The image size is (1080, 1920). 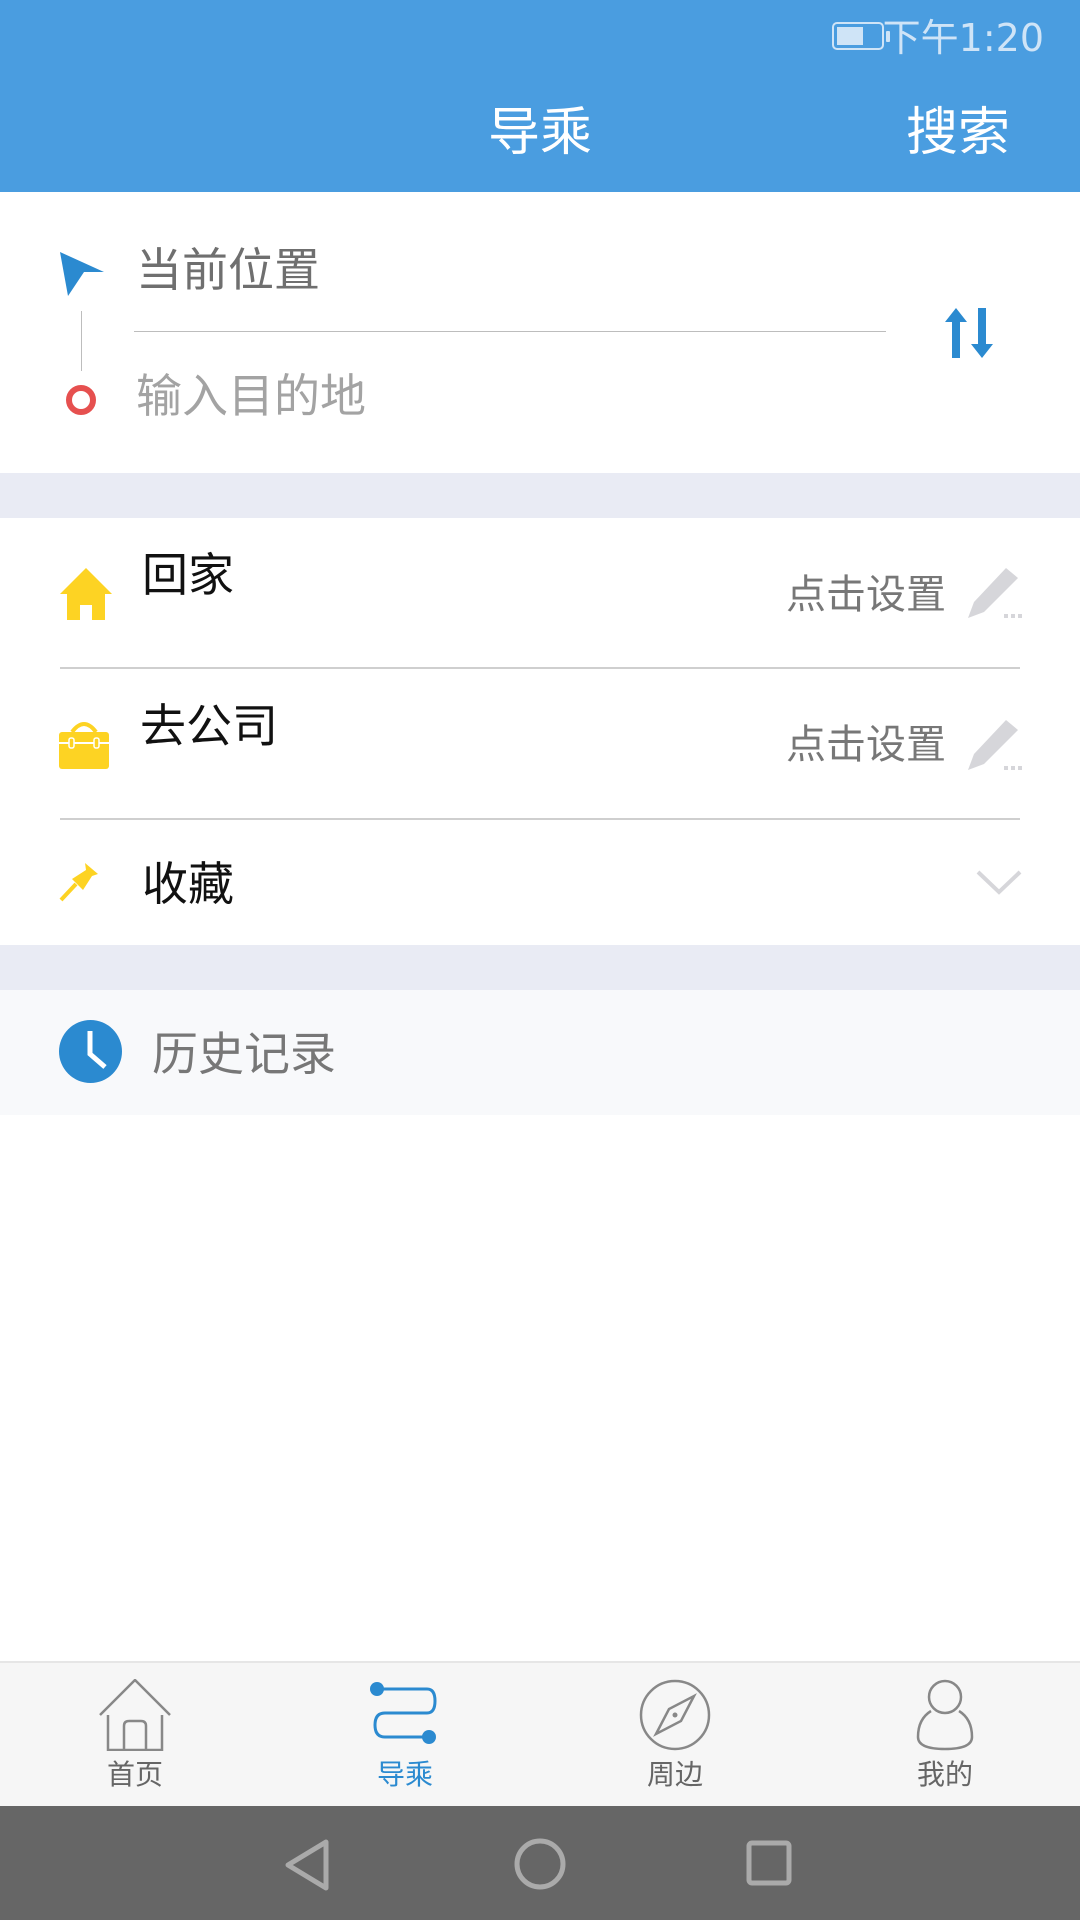 What do you see at coordinates (244, 1054) in the screenshot?
I see `history-label: 历史记录` at bounding box center [244, 1054].